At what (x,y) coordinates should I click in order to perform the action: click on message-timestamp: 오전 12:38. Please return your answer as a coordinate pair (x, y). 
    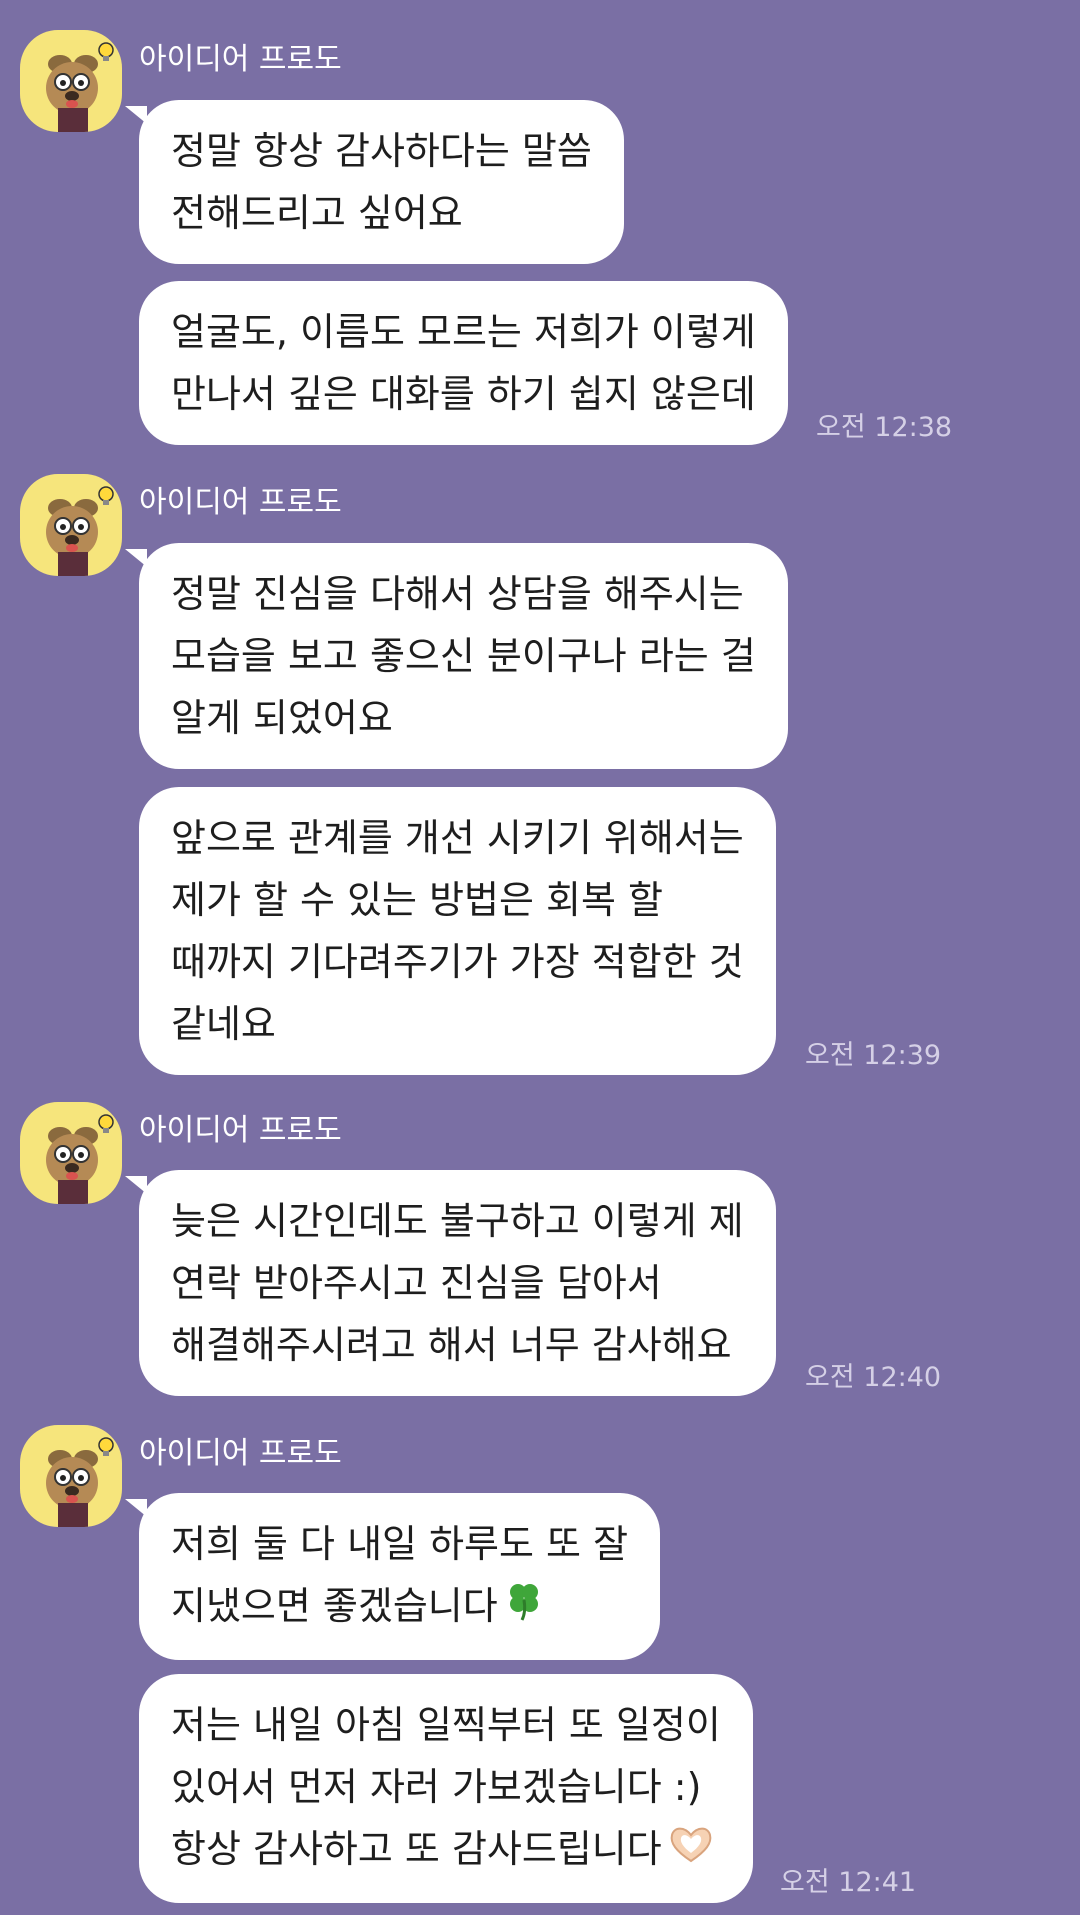
    Looking at the image, I should click on (884, 427).